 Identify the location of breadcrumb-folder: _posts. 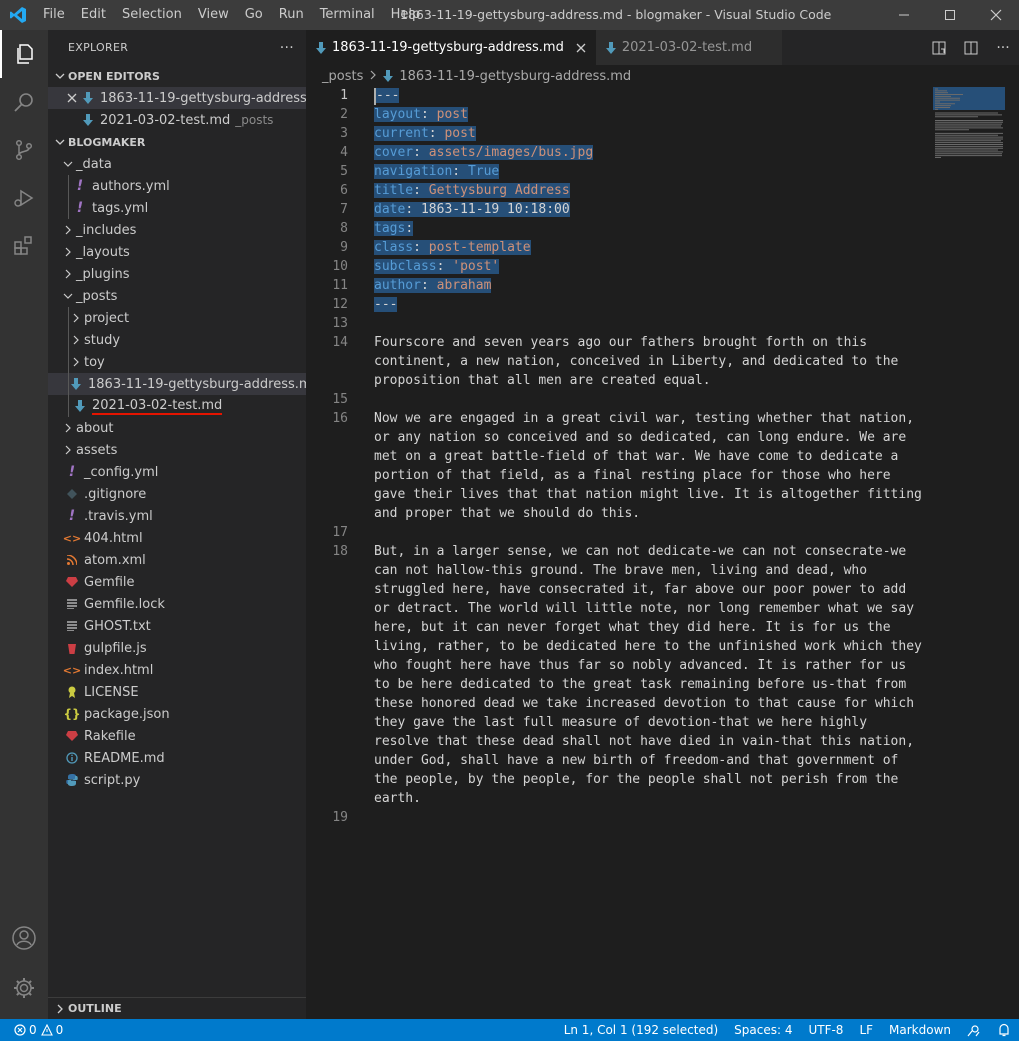
(342, 76).